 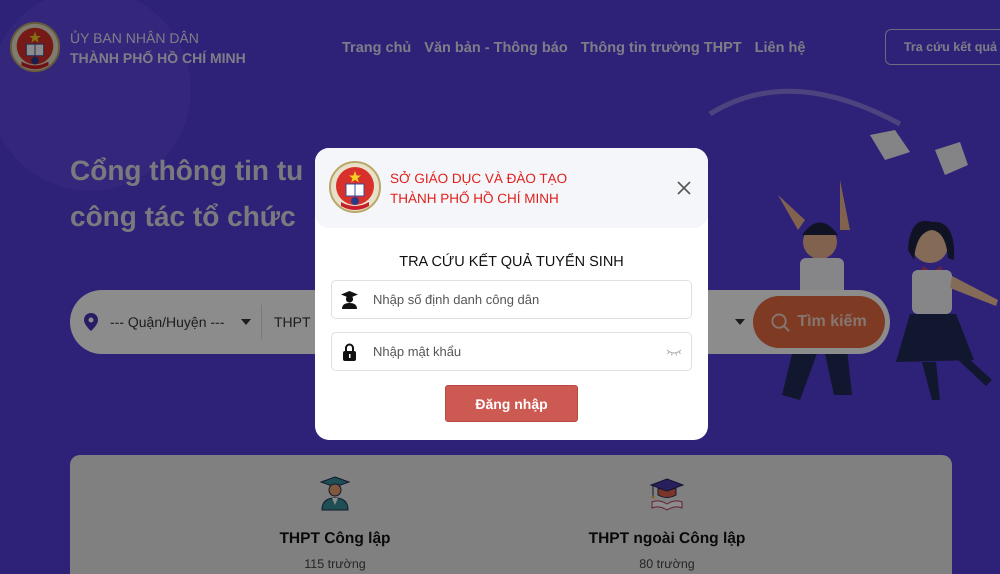 What do you see at coordinates (511, 262) in the screenshot?
I see `dialog-title: TRA CỨU KẾT QUẢ TUYỂN SINH` at bounding box center [511, 262].